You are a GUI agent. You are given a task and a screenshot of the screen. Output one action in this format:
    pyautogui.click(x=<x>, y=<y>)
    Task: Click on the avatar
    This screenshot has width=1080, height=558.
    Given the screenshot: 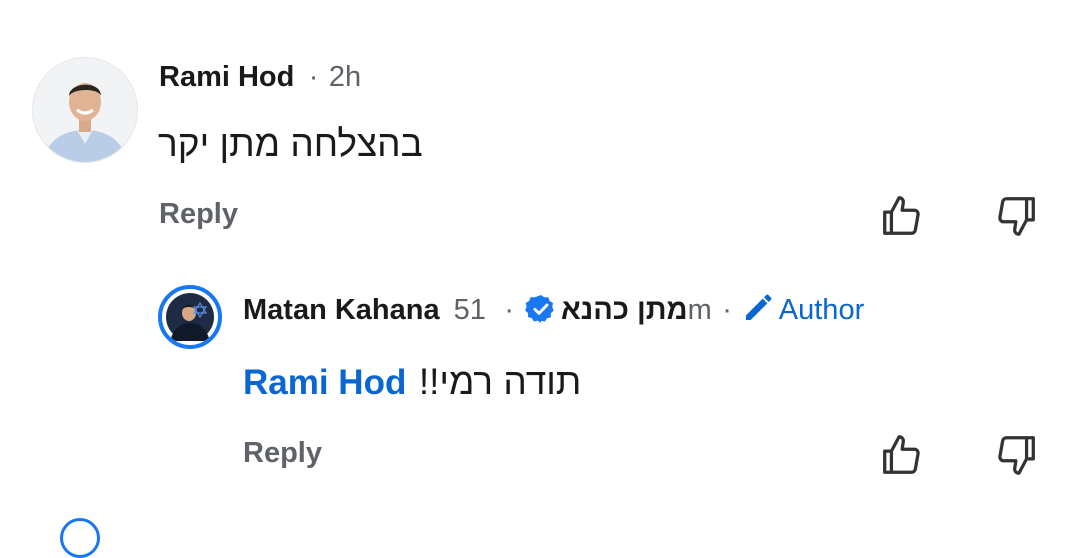 What is the action you would take?
    pyautogui.click(x=85, y=110)
    